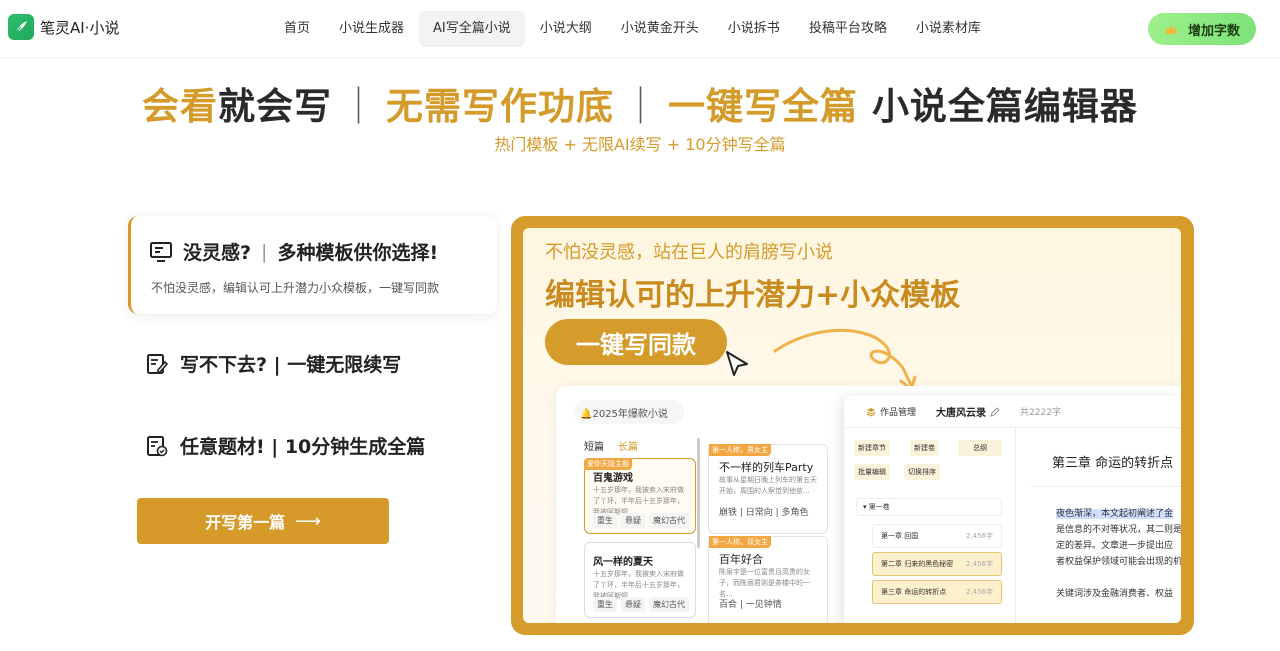  I want to click on novel-meta: 崩铁 | 日常向 | 多角色, so click(764, 513).